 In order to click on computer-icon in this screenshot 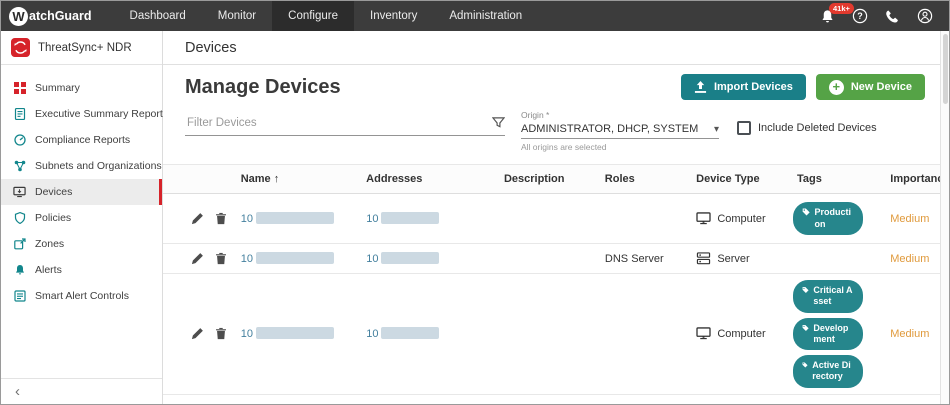, I will do `click(703, 218)`.